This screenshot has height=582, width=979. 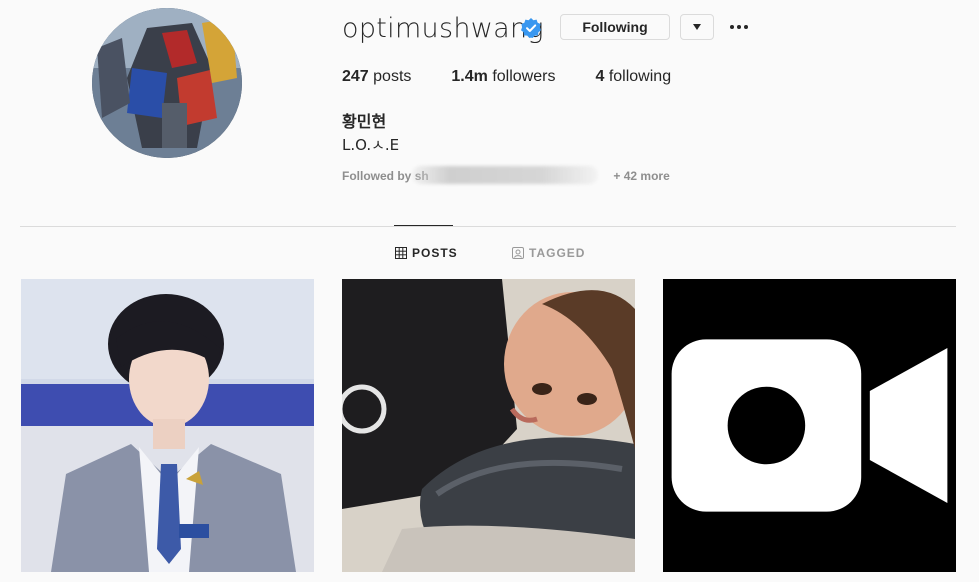 What do you see at coordinates (423, 225) in the screenshot?
I see `active-tab-indicator` at bounding box center [423, 225].